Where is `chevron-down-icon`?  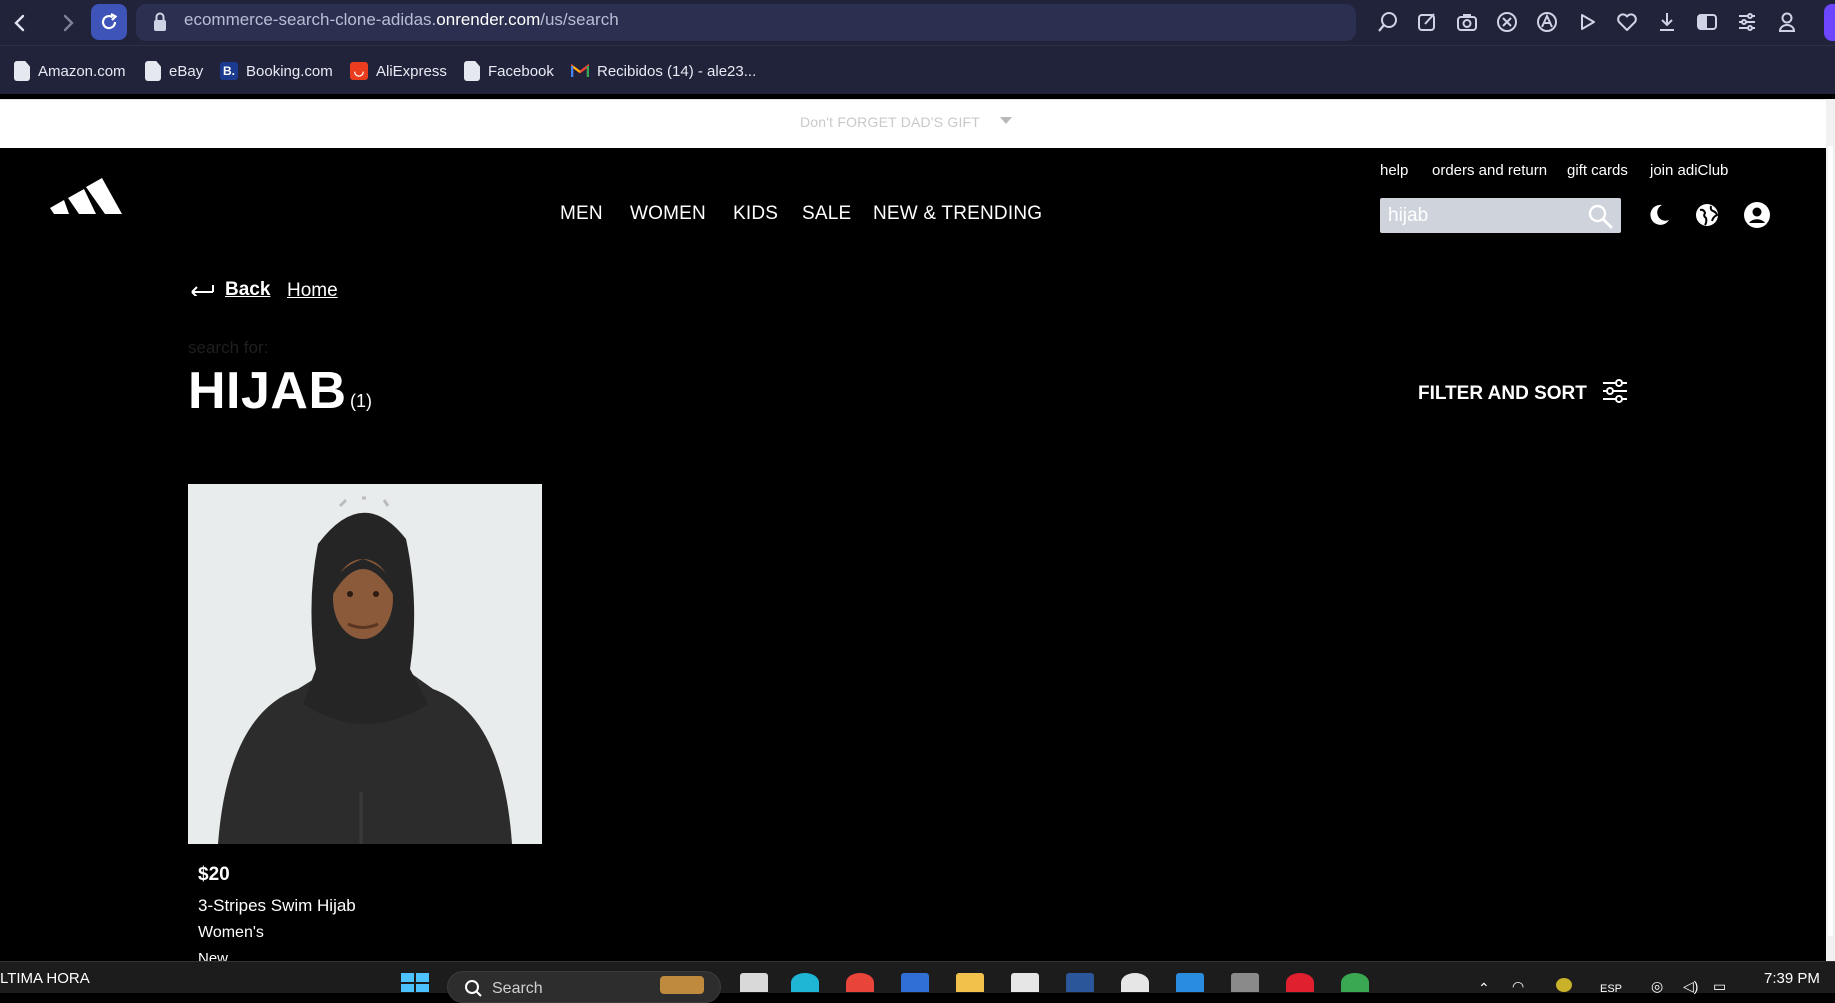 chevron-down-icon is located at coordinates (1006, 120).